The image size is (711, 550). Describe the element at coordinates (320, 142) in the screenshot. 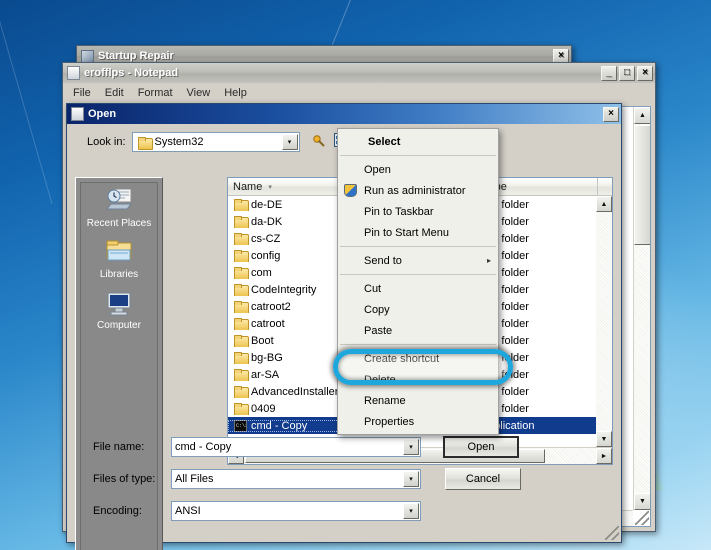

I see `tools-icon` at that location.